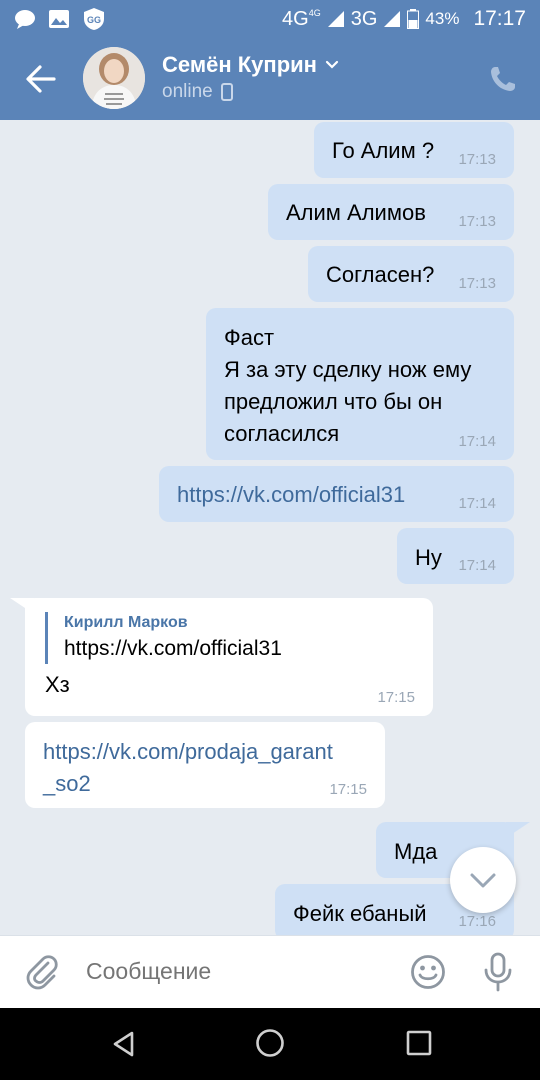  What do you see at coordinates (187, 91) in the screenshot?
I see `status-label: online` at bounding box center [187, 91].